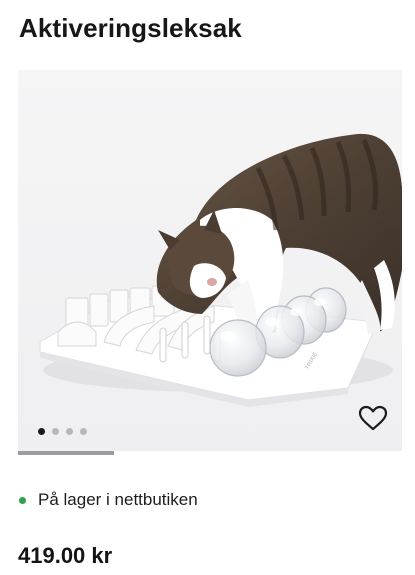 The image size is (415, 575). Describe the element at coordinates (373, 418) in the screenshot. I see `heart-icon` at that location.